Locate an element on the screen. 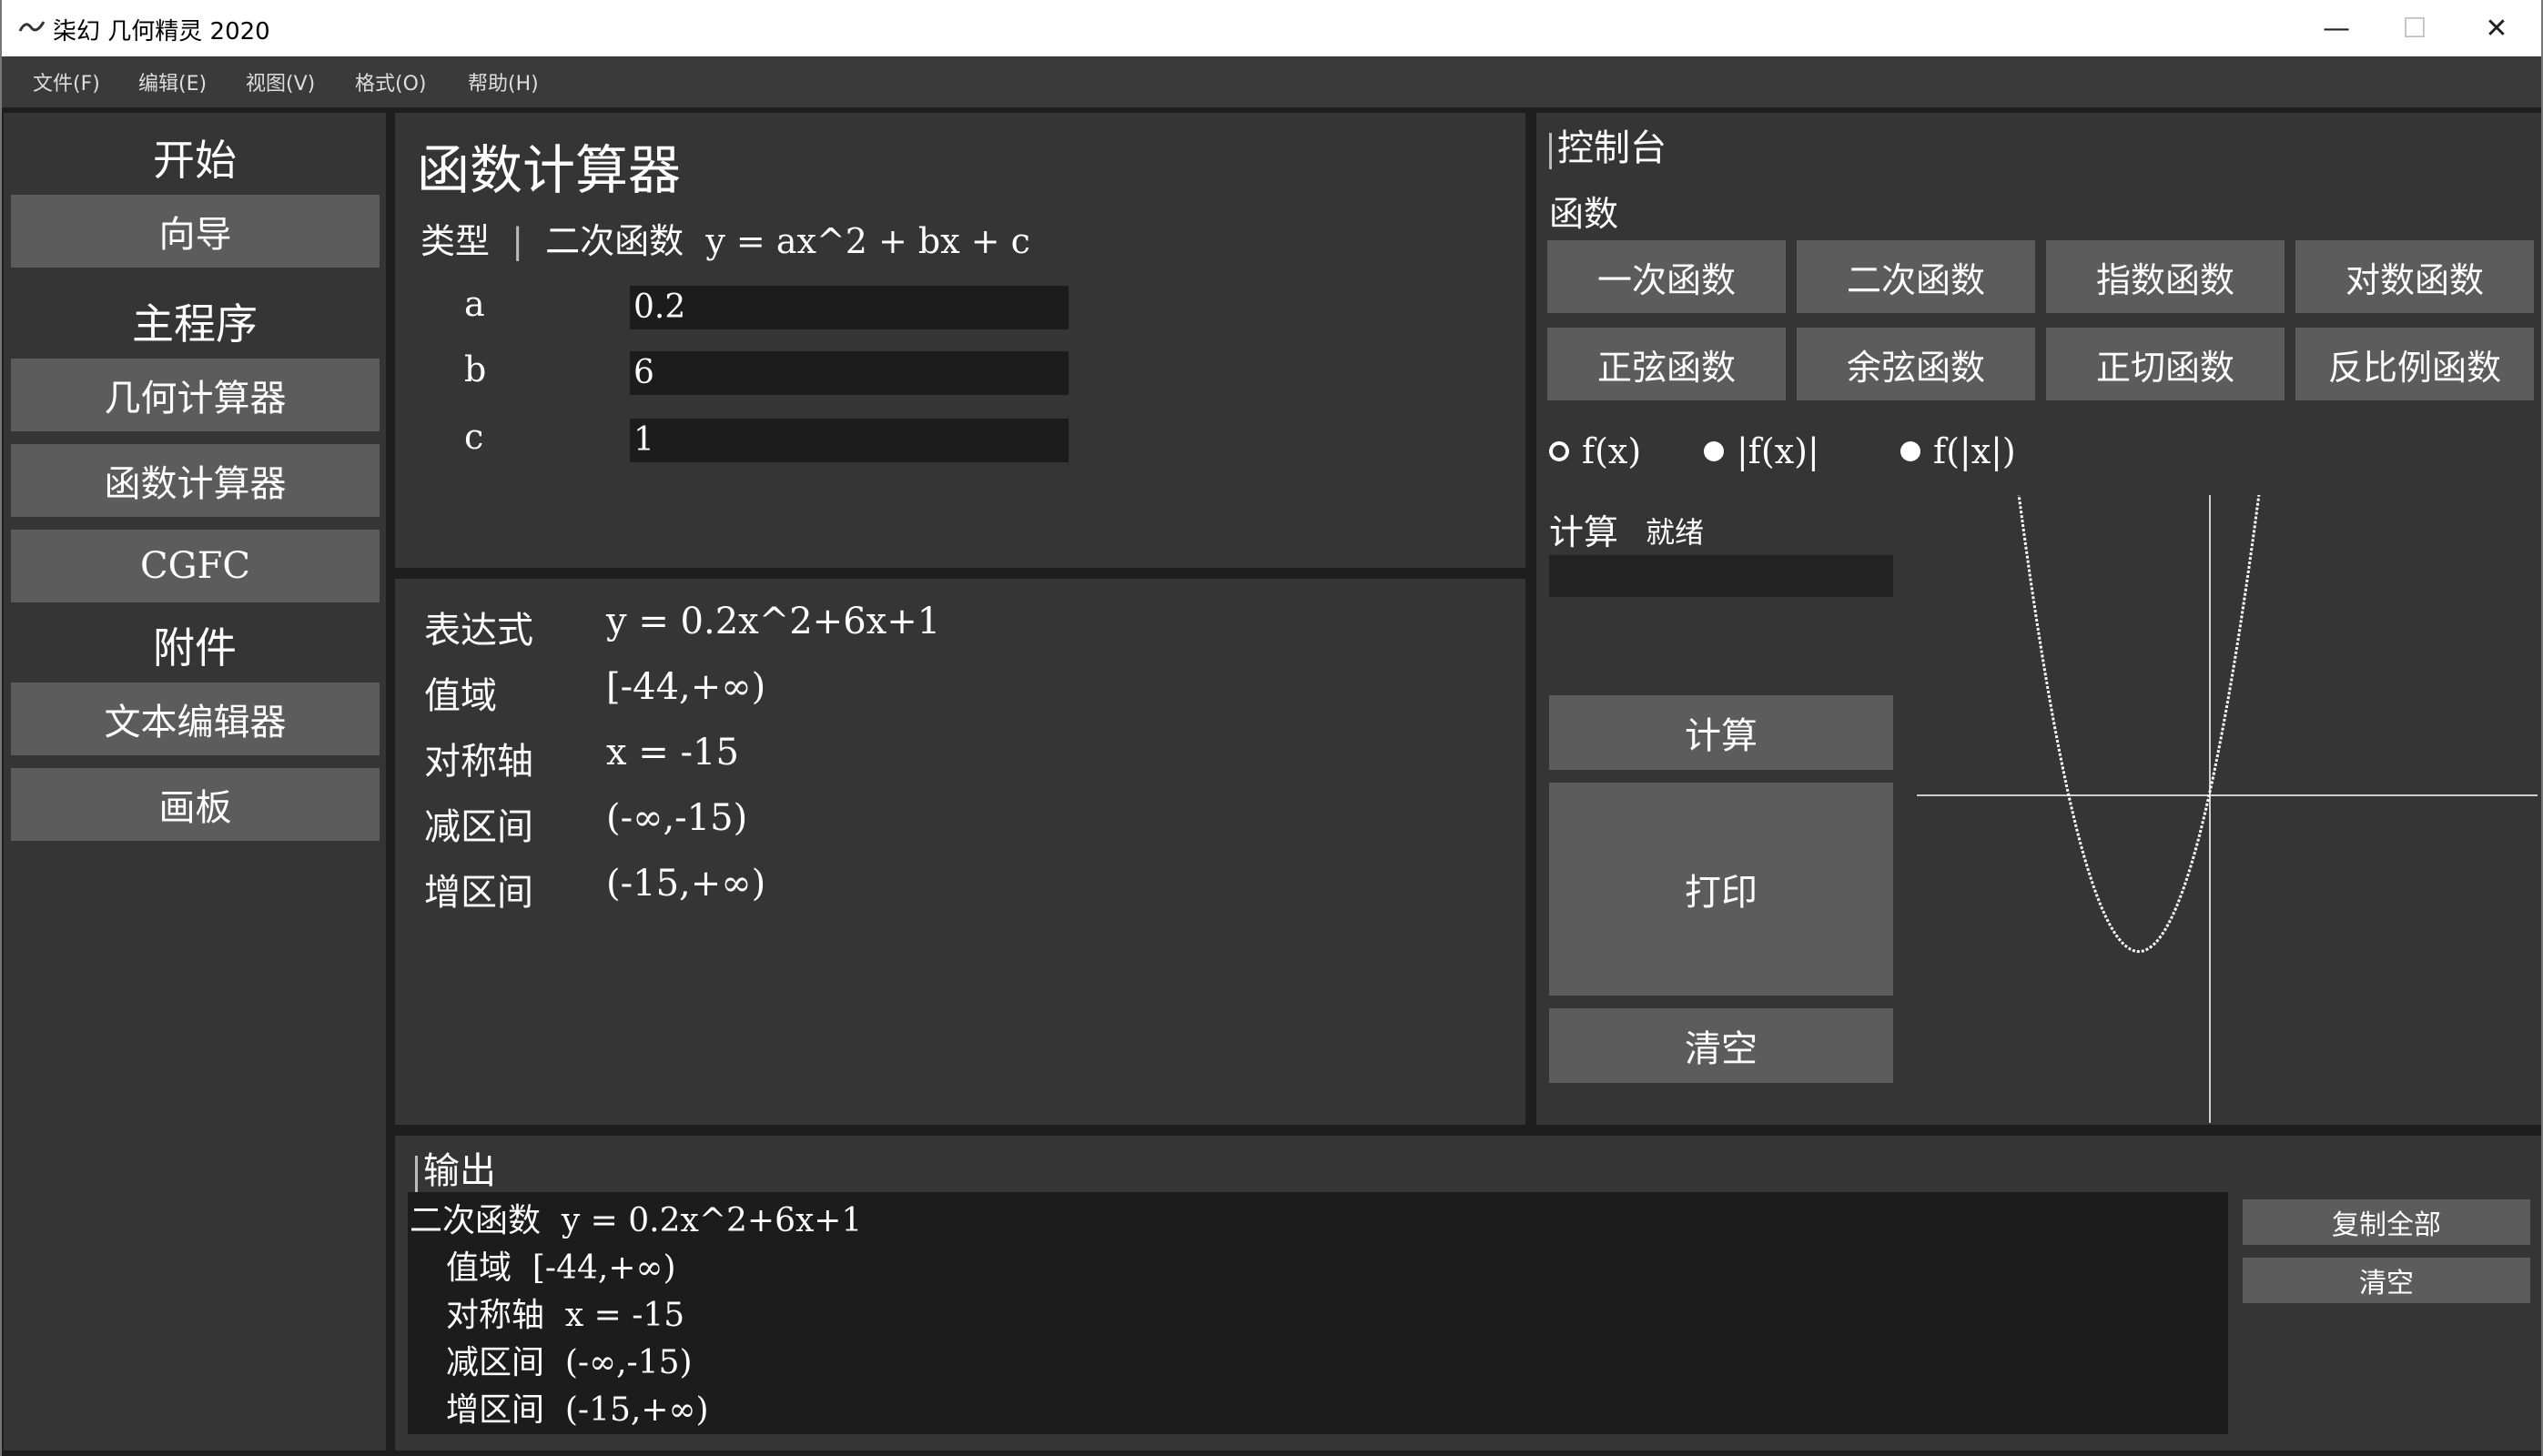  graph-curve is located at coordinates (2139, 724).